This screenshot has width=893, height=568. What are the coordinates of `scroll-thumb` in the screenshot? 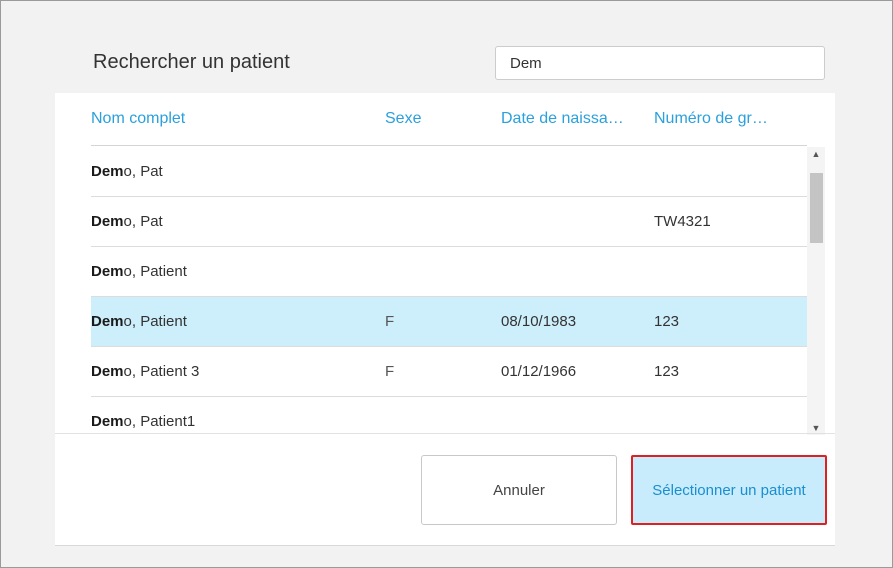 It's located at (816, 208).